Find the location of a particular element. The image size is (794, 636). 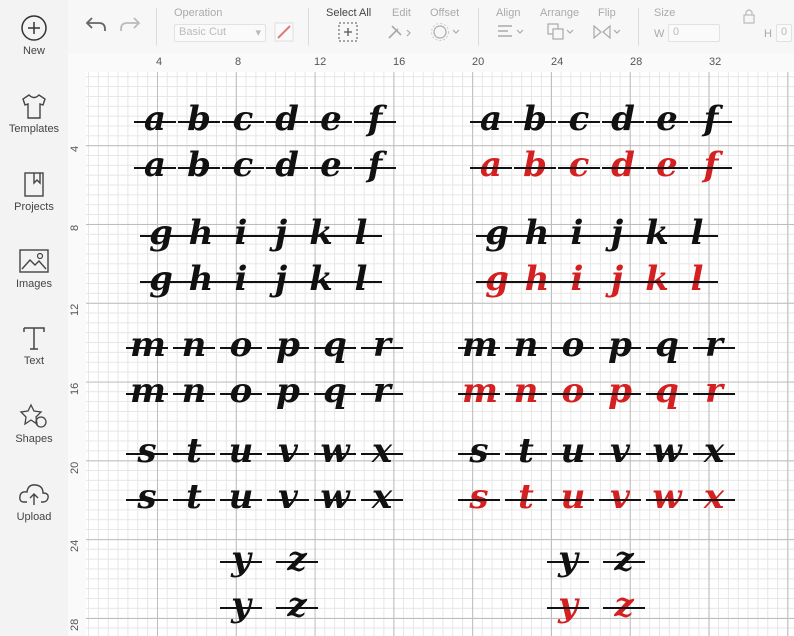

sidebar-item-projects: Projects is located at coordinates (34, 191).